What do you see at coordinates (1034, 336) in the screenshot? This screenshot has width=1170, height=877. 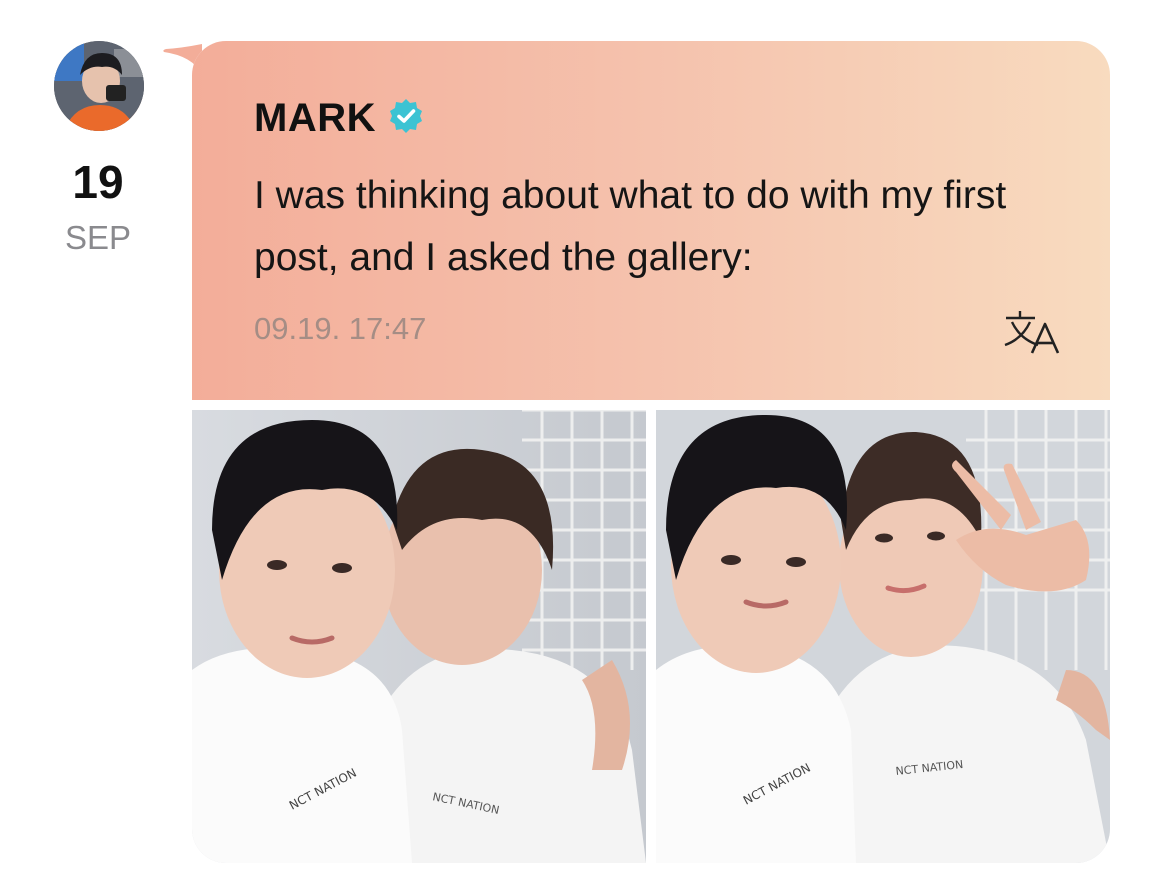 I see `translate-icon` at bounding box center [1034, 336].